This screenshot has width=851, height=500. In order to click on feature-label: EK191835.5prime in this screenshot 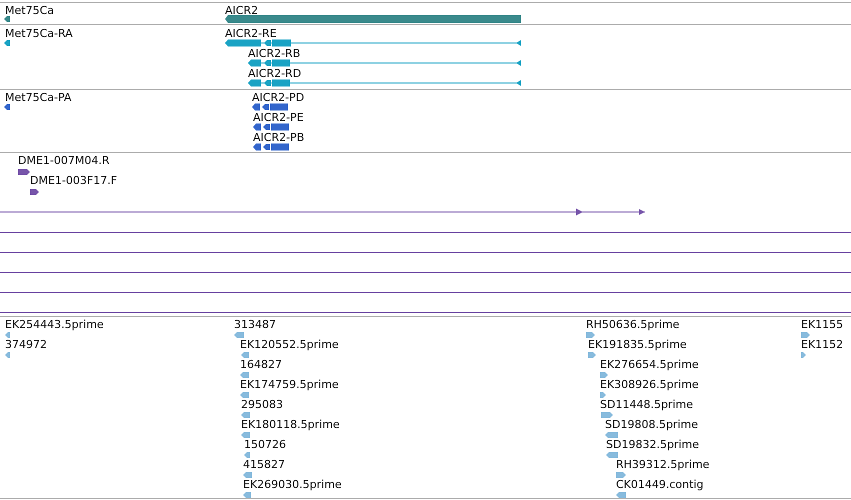, I will do `click(637, 345)`.